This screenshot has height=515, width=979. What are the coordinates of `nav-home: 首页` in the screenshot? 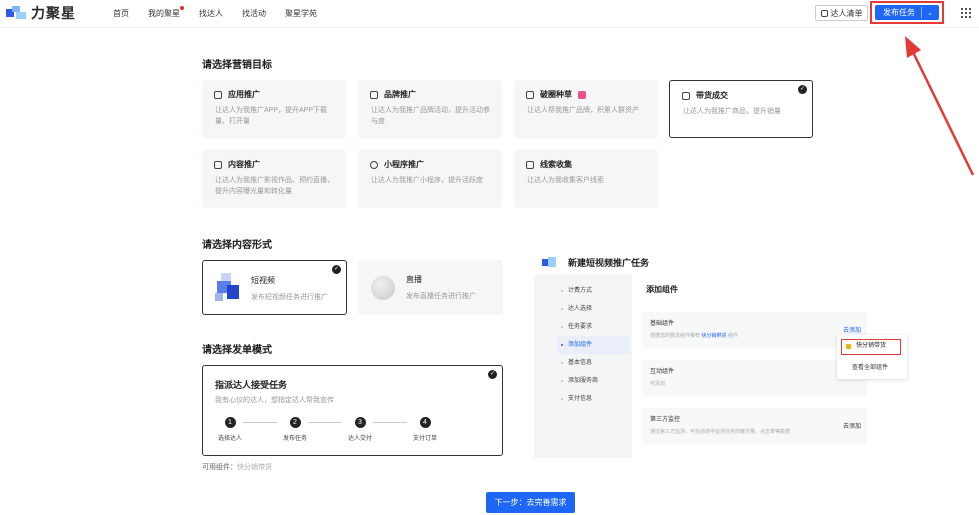 It's located at (121, 13).